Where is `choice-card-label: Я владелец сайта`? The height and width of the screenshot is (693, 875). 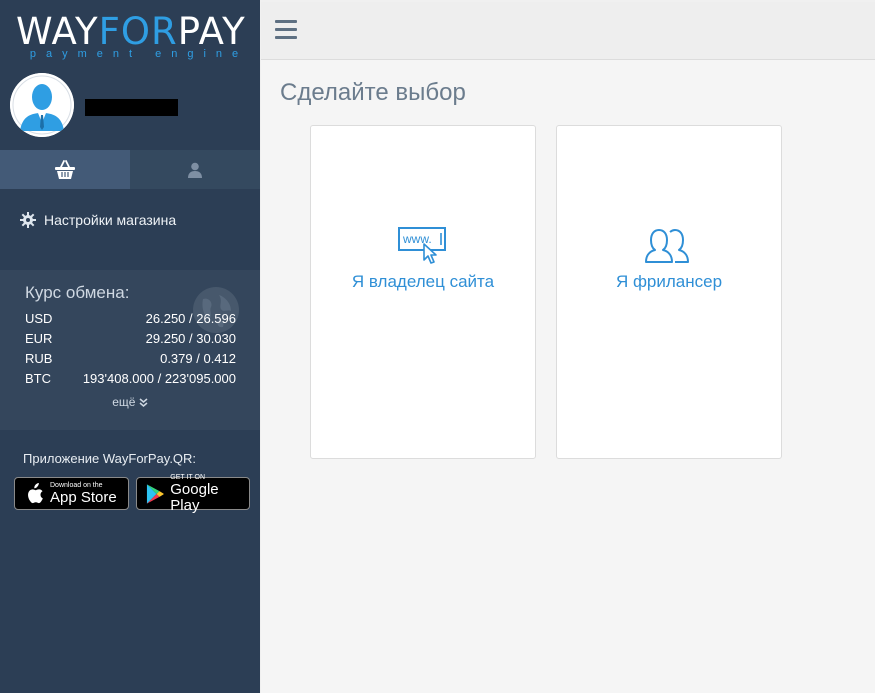
choice-card-label: Я владелец сайта is located at coordinates (423, 281).